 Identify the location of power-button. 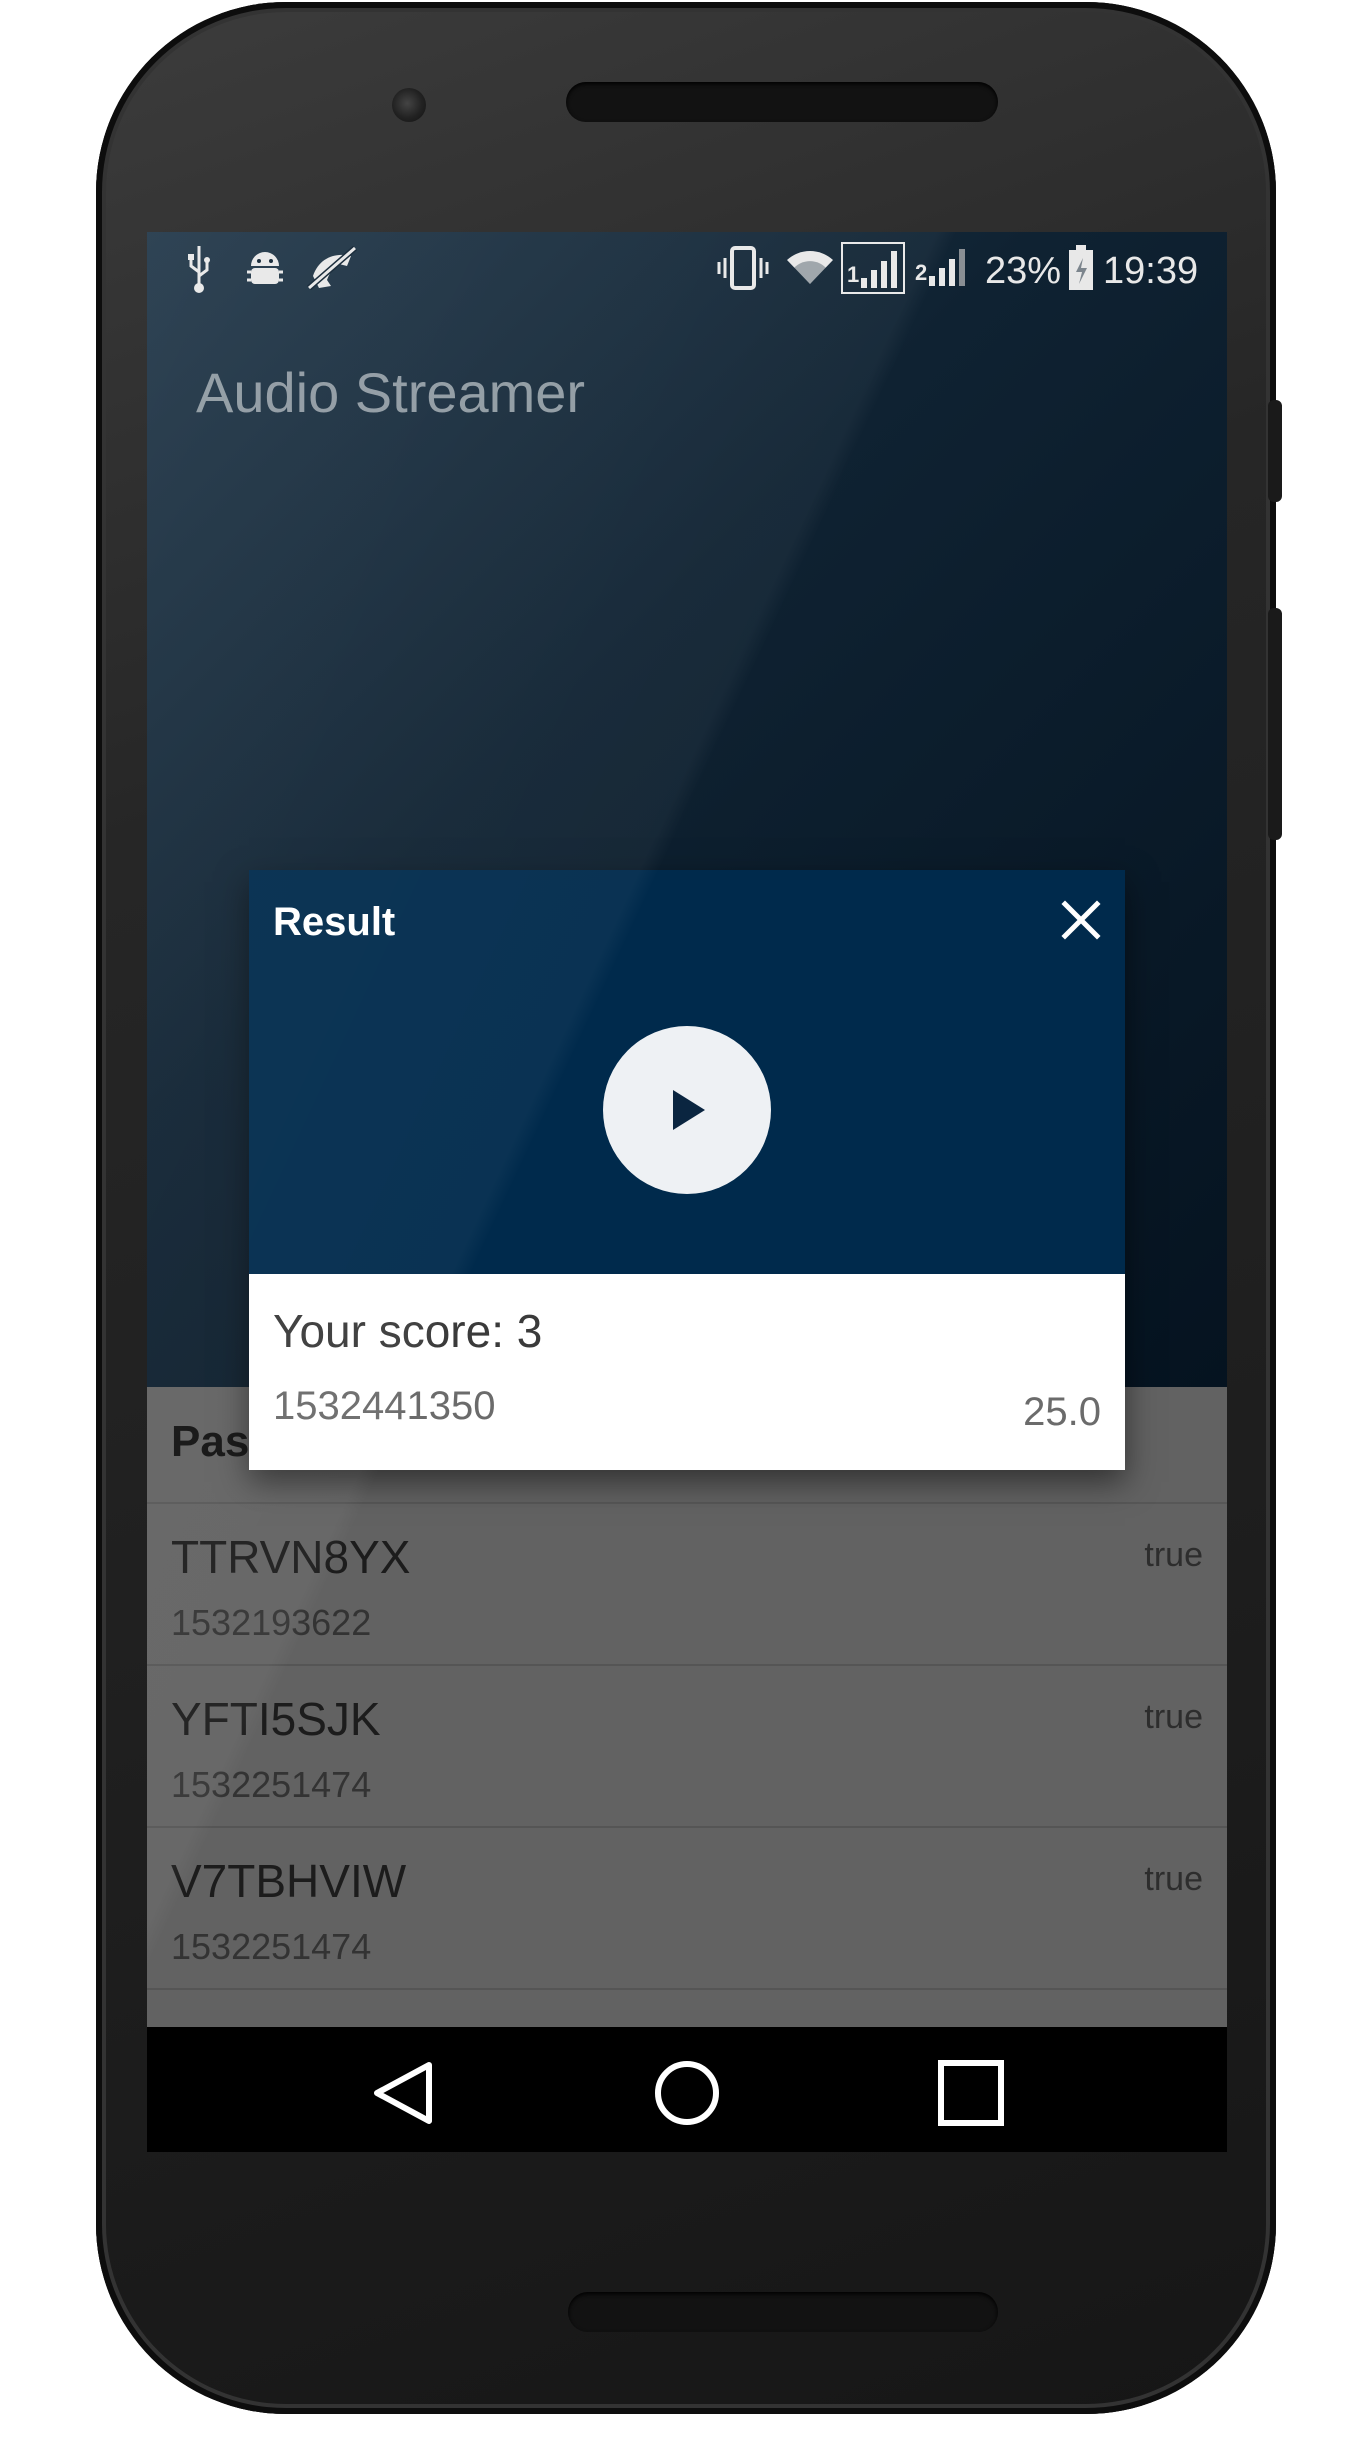
(1275, 451).